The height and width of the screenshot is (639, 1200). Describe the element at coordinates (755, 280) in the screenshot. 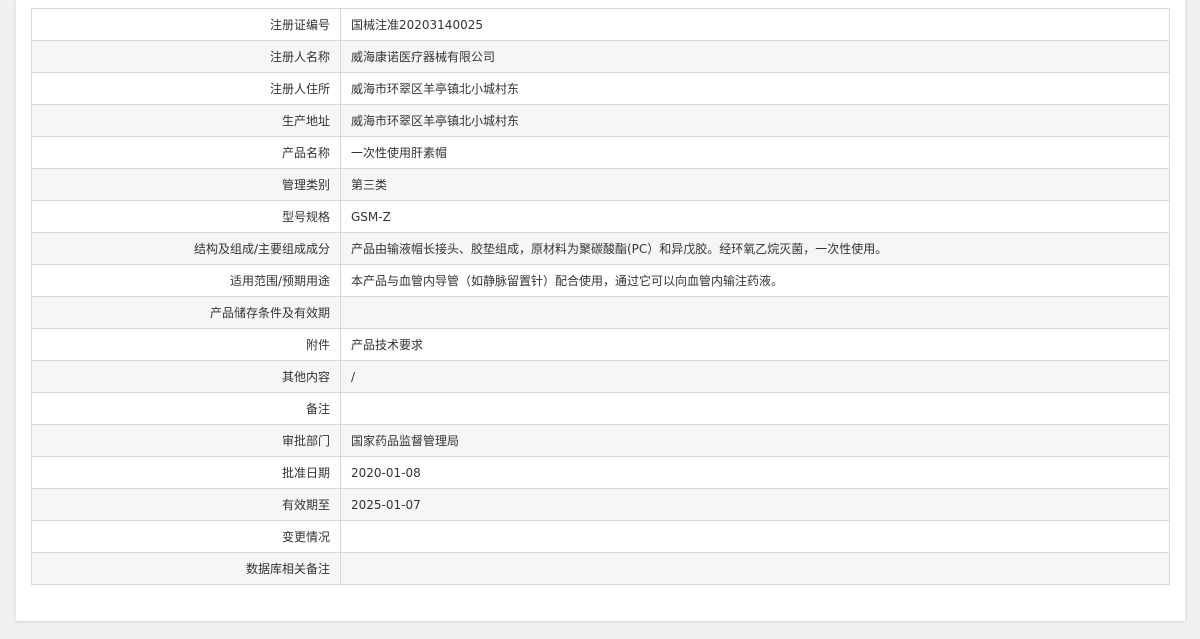

I see `row-value: 本产品与血管内导管（如静脉留置针）配合使用，通过它可以向血管内输注药液。` at that location.